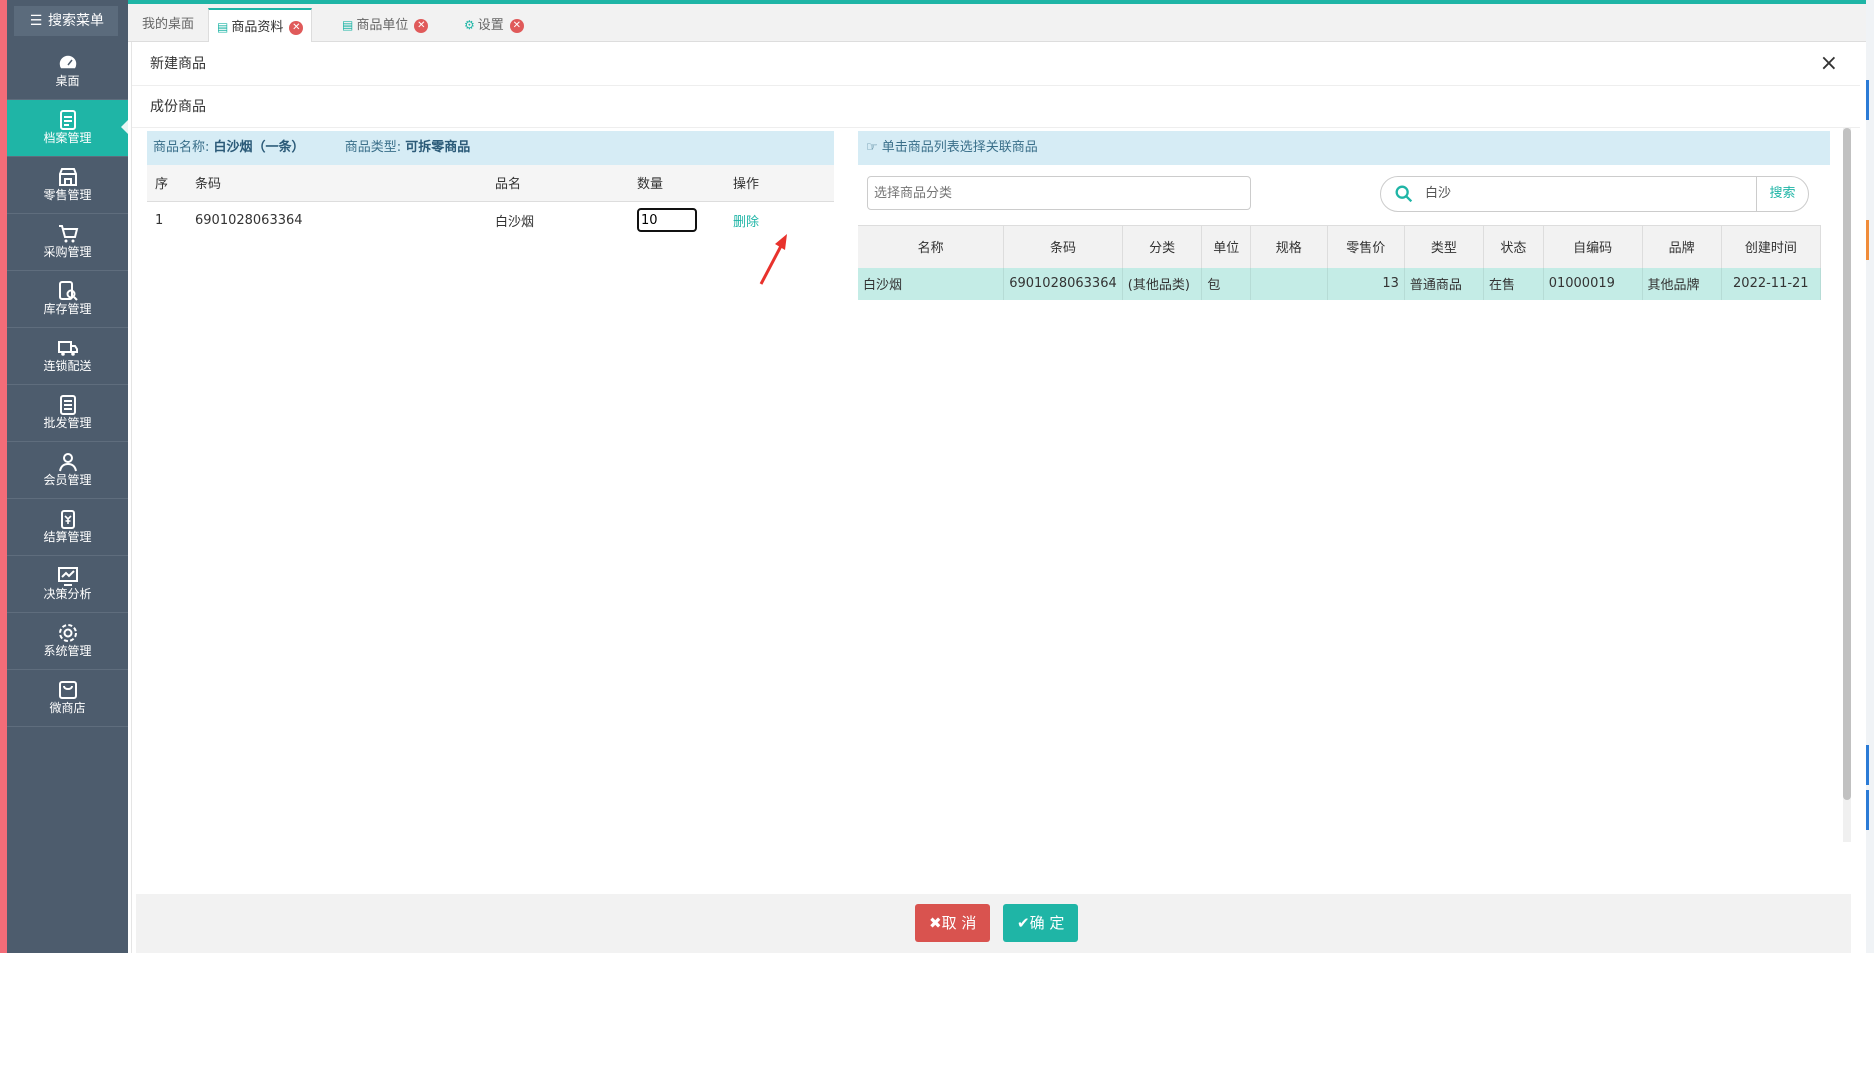 The width and height of the screenshot is (1874, 1080). Describe the element at coordinates (959, 147) in the screenshot. I see `picker-hint: 单击商品列表选择关联商品` at that location.